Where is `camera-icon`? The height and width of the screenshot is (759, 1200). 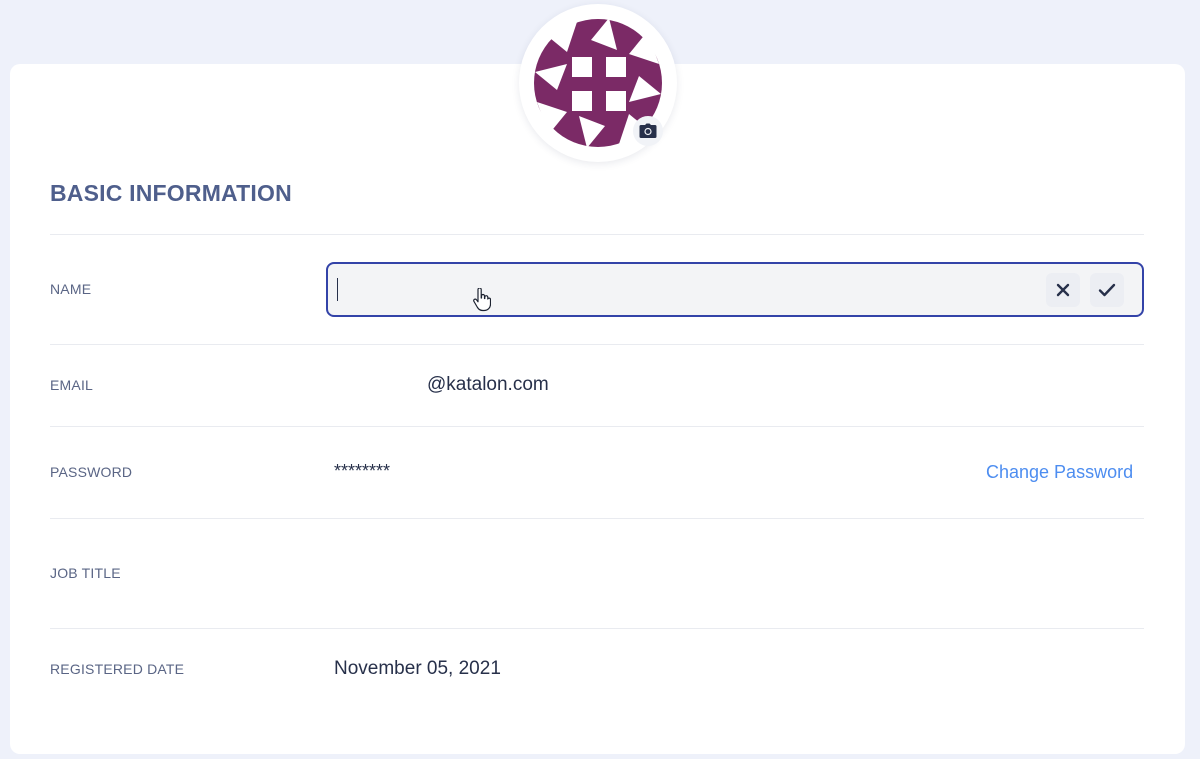 camera-icon is located at coordinates (648, 130).